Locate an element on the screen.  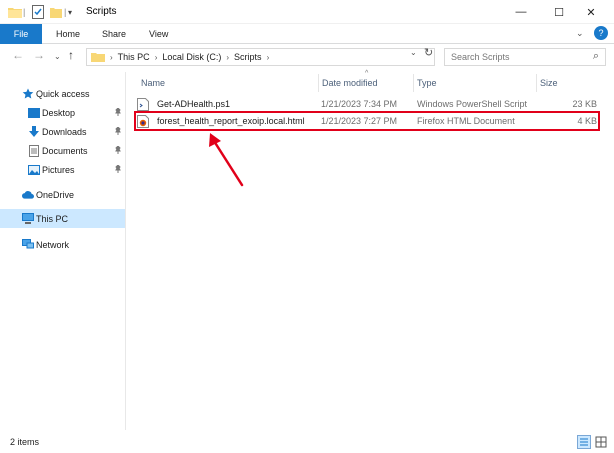
title-bar: | | ▾ Scripts — ☐ ✕ is located at coordinates (307, 12).